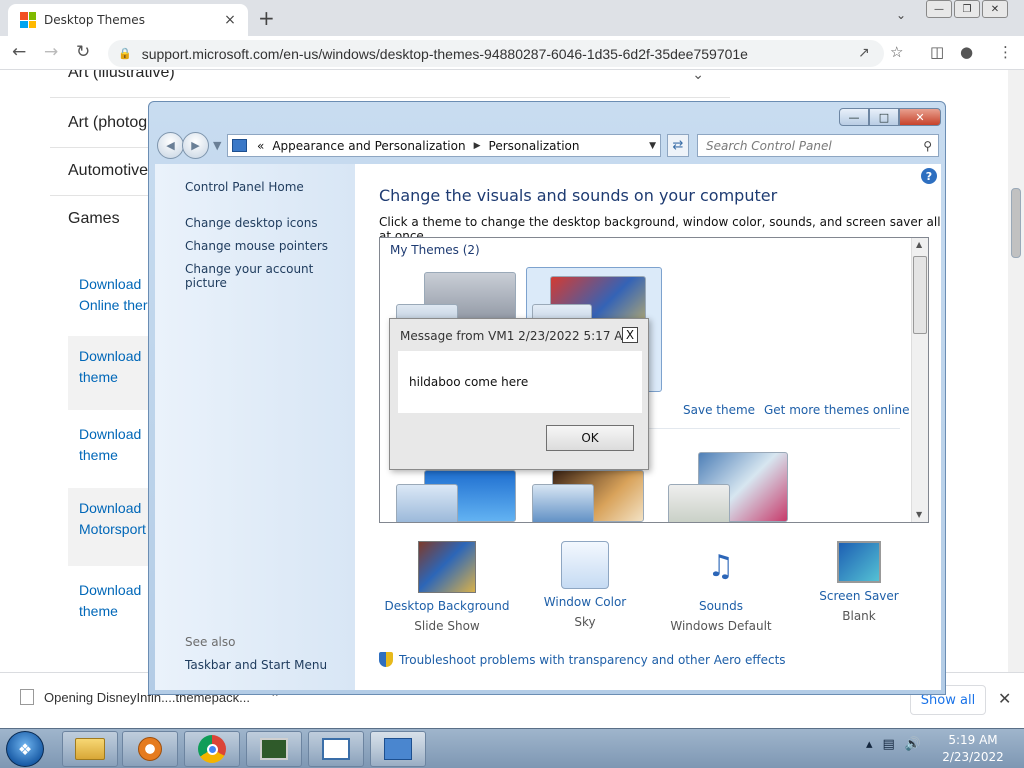 The image size is (1024, 768). What do you see at coordinates (973, 749) in the screenshot?
I see `taskbar-clock: 5:19 AM 2/23/2022` at bounding box center [973, 749].